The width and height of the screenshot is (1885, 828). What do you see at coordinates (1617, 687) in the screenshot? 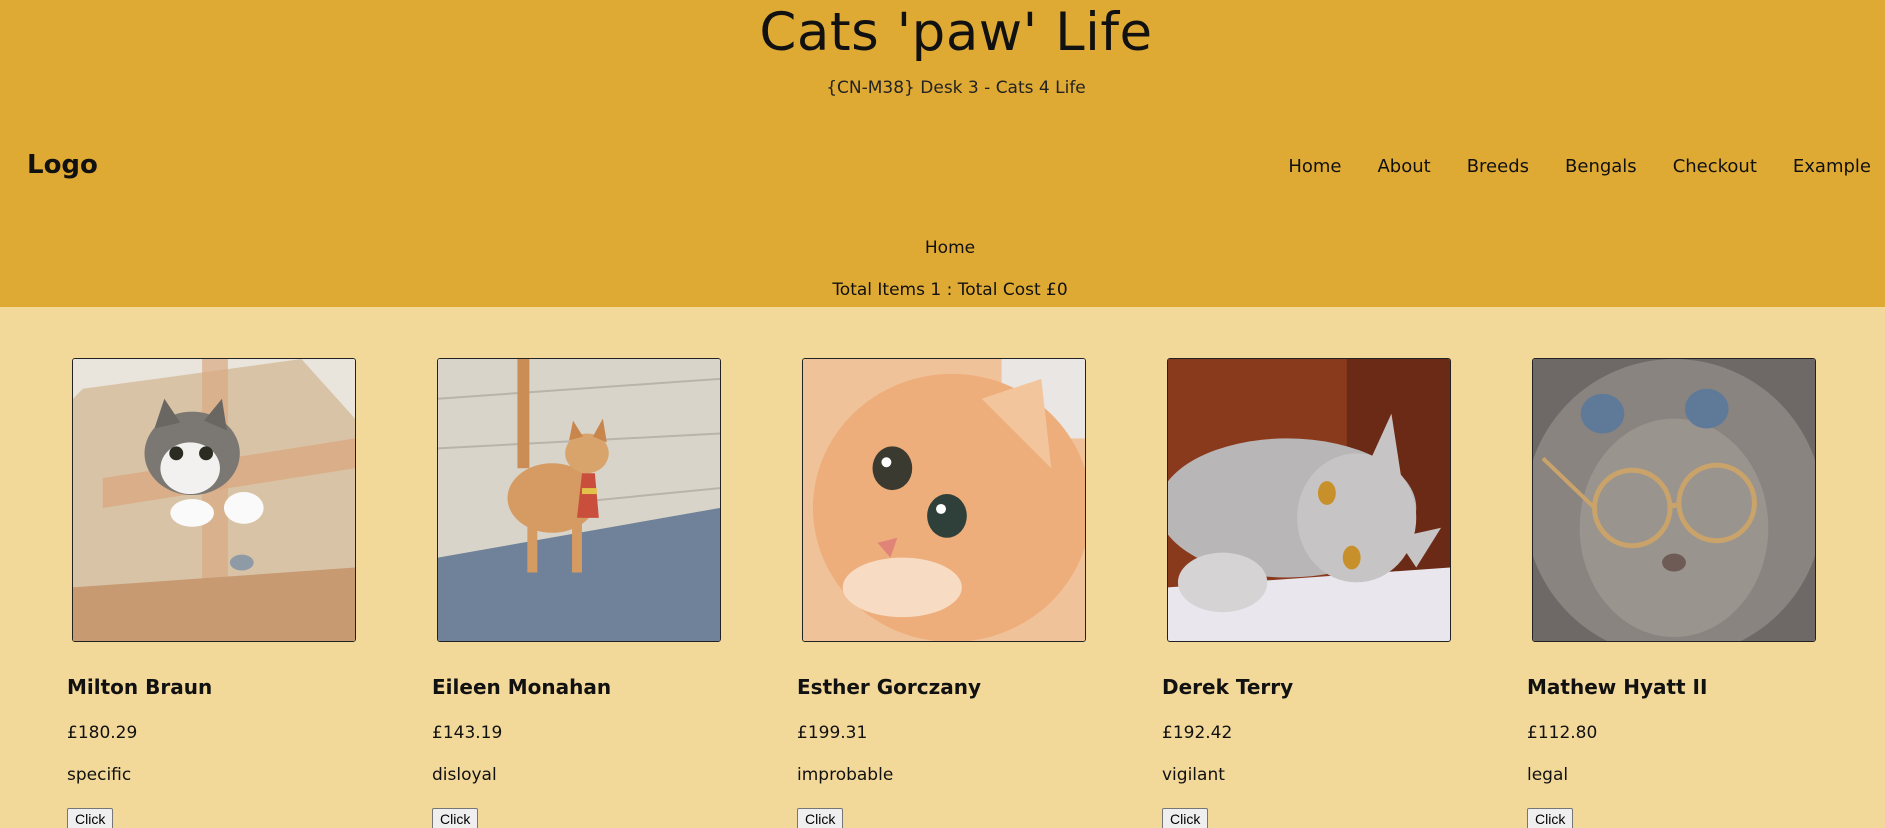
I see `product-name: Mathew Hyatt II` at bounding box center [1617, 687].